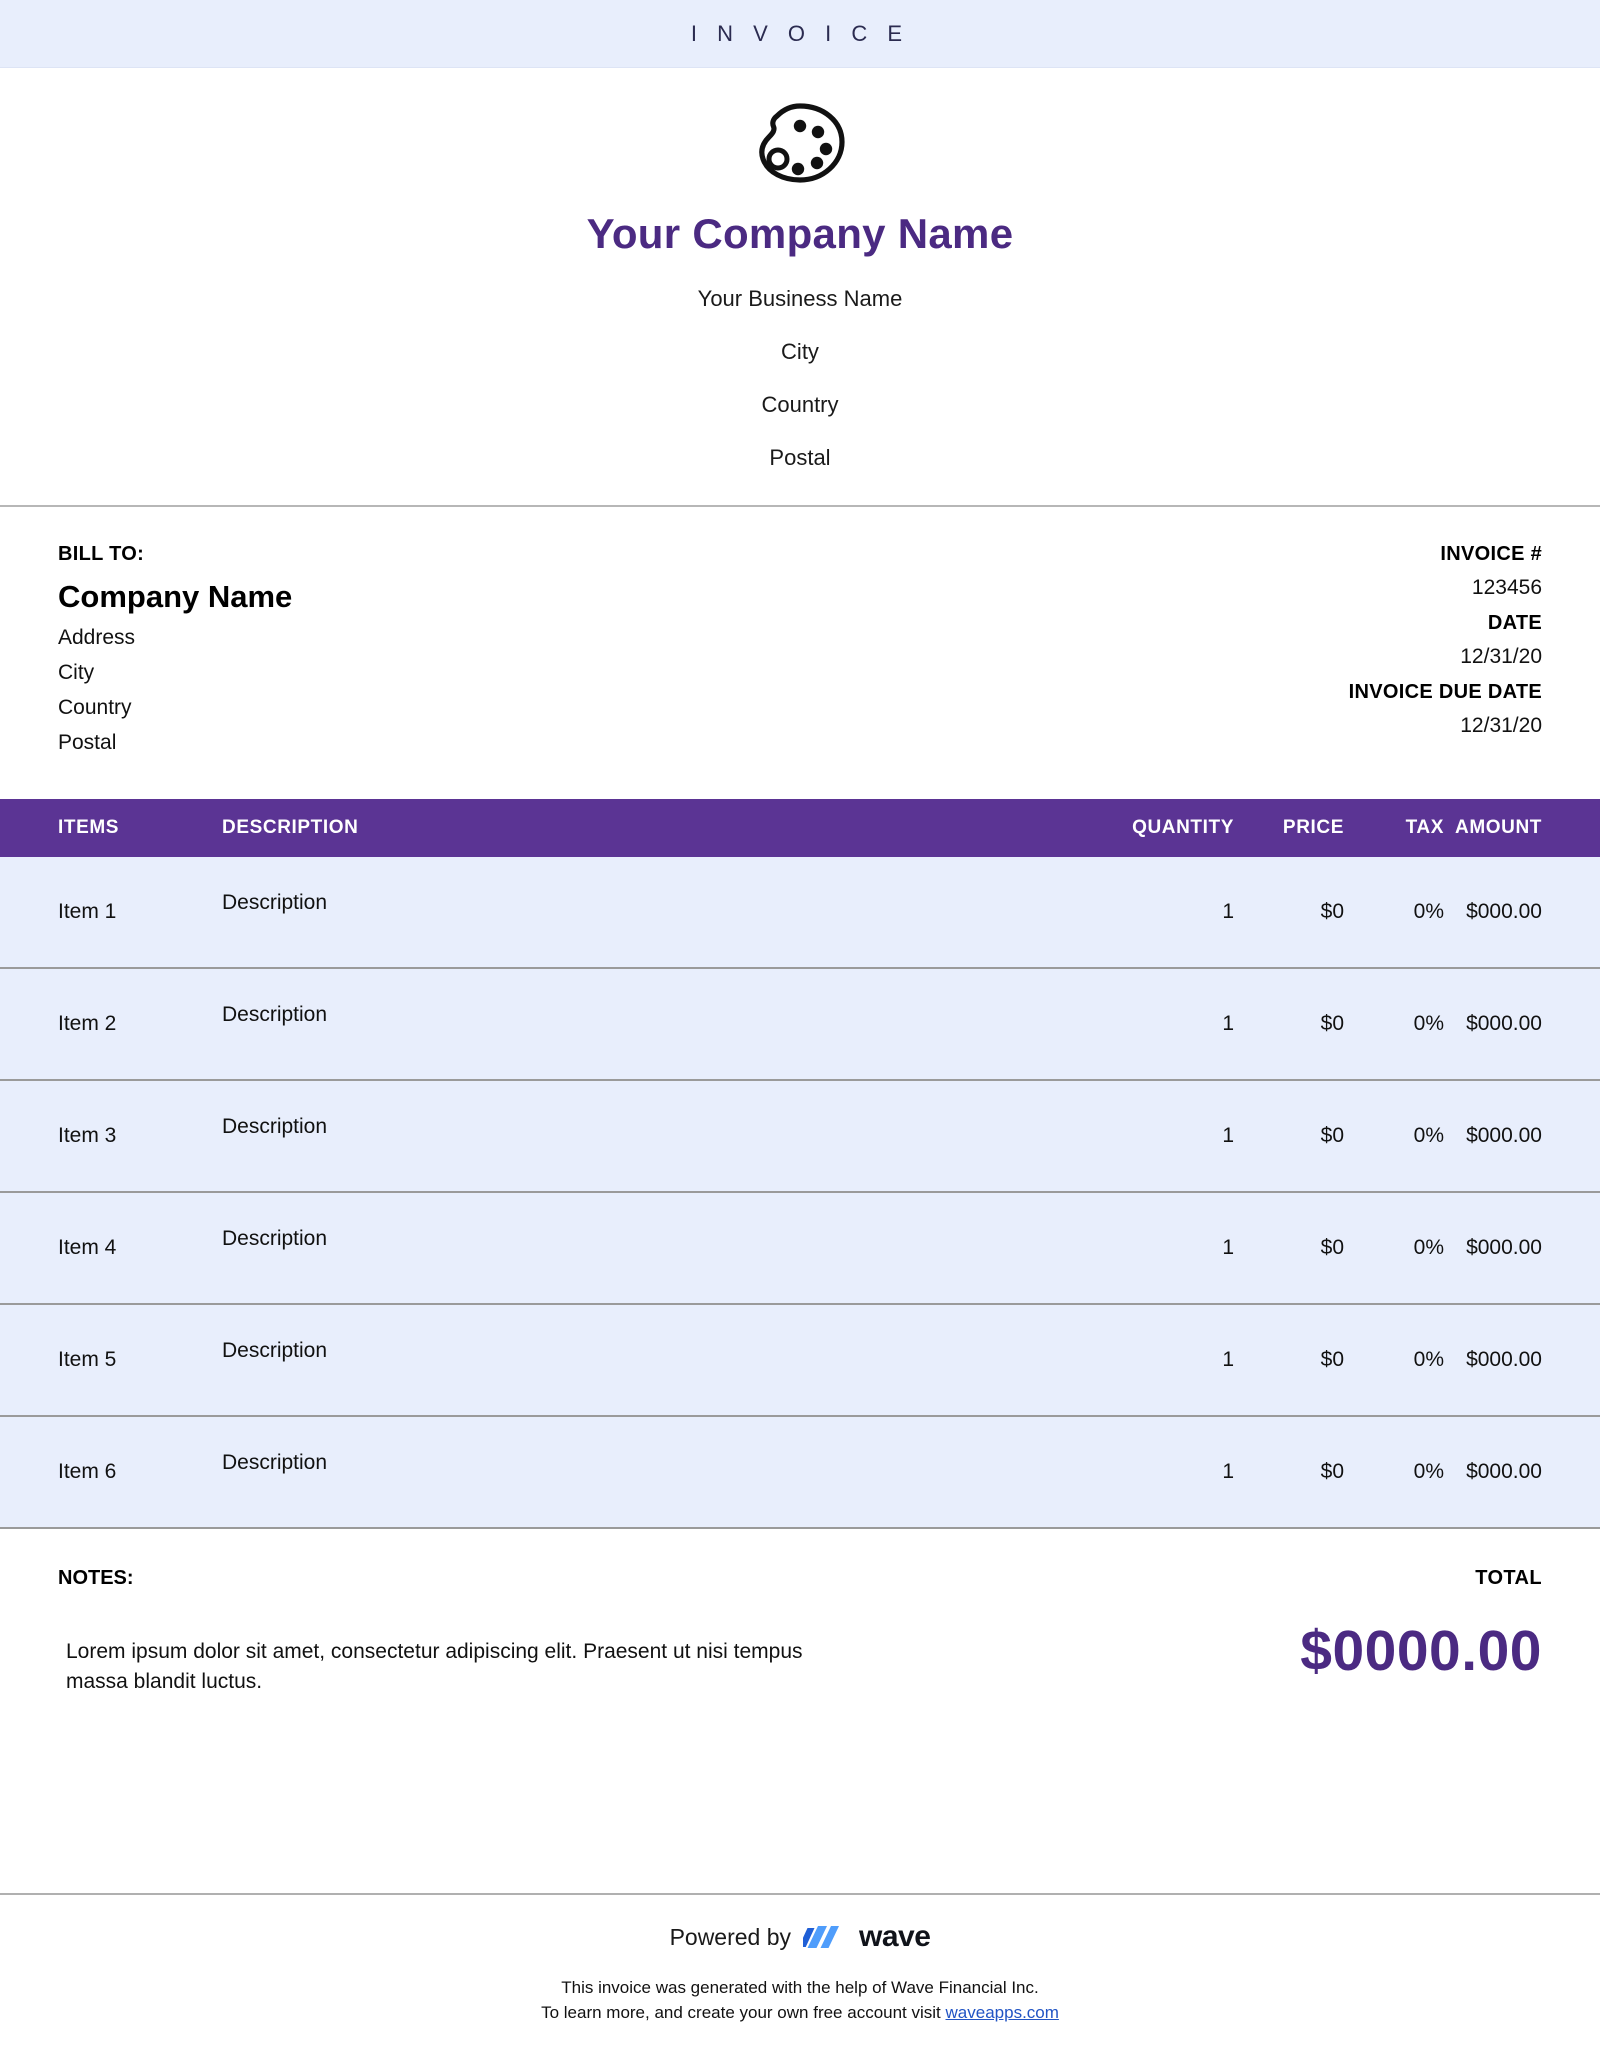 This screenshot has height=2070, width=1600. Describe the element at coordinates (800, 1894) in the screenshot. I see `footer-divider` at that location.